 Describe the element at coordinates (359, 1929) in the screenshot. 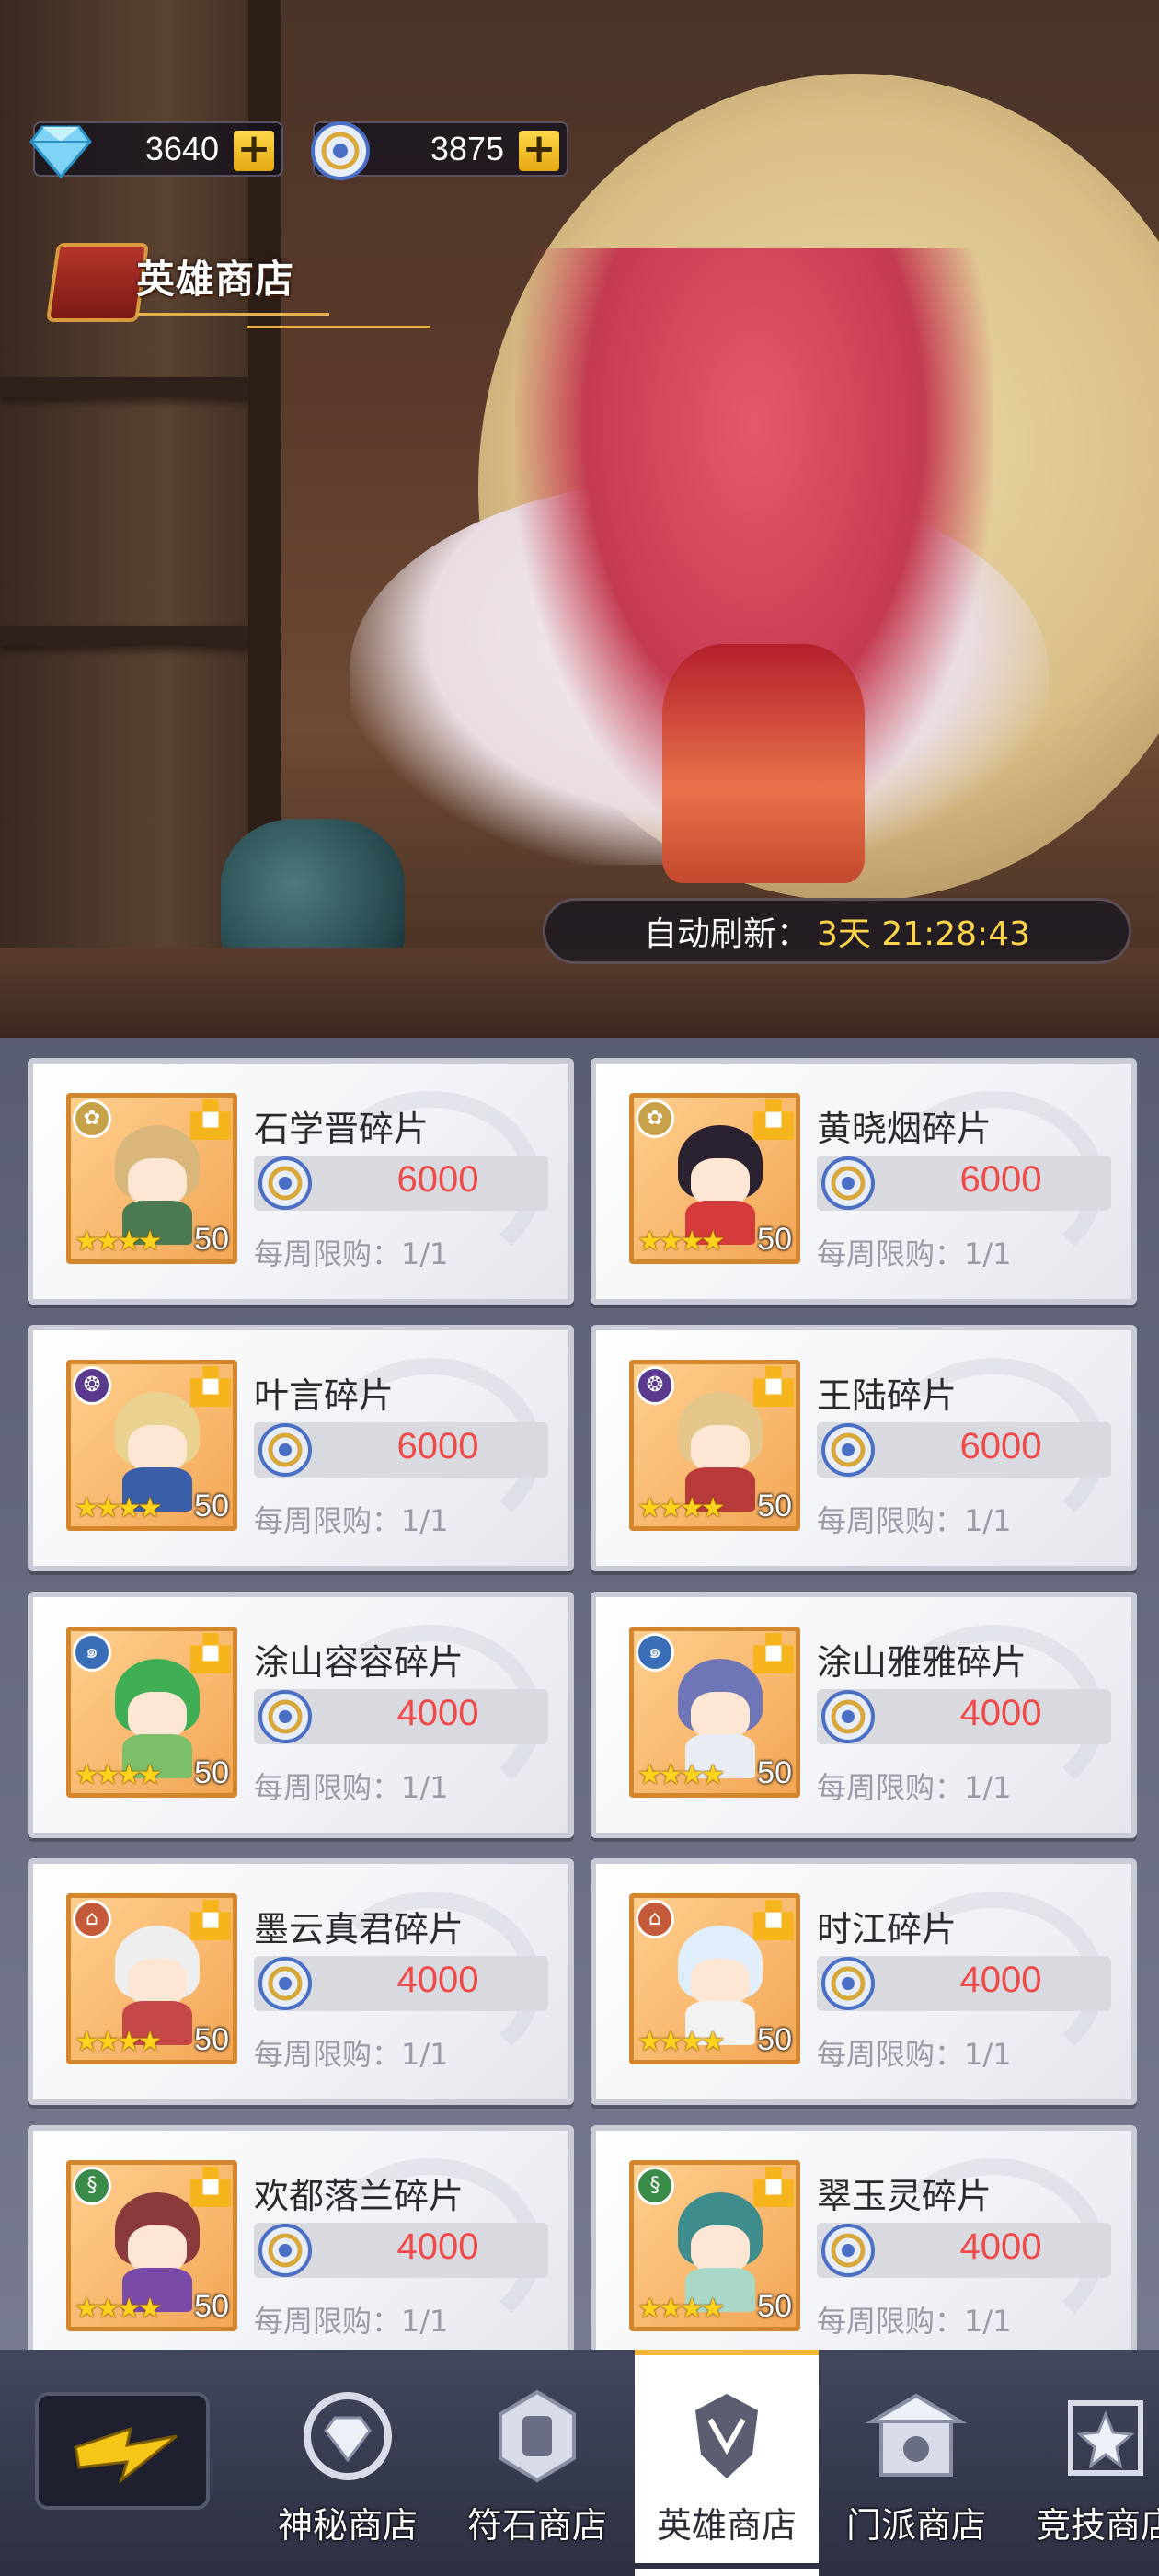

I see `item-name: 墨云真君碎片` at that location.